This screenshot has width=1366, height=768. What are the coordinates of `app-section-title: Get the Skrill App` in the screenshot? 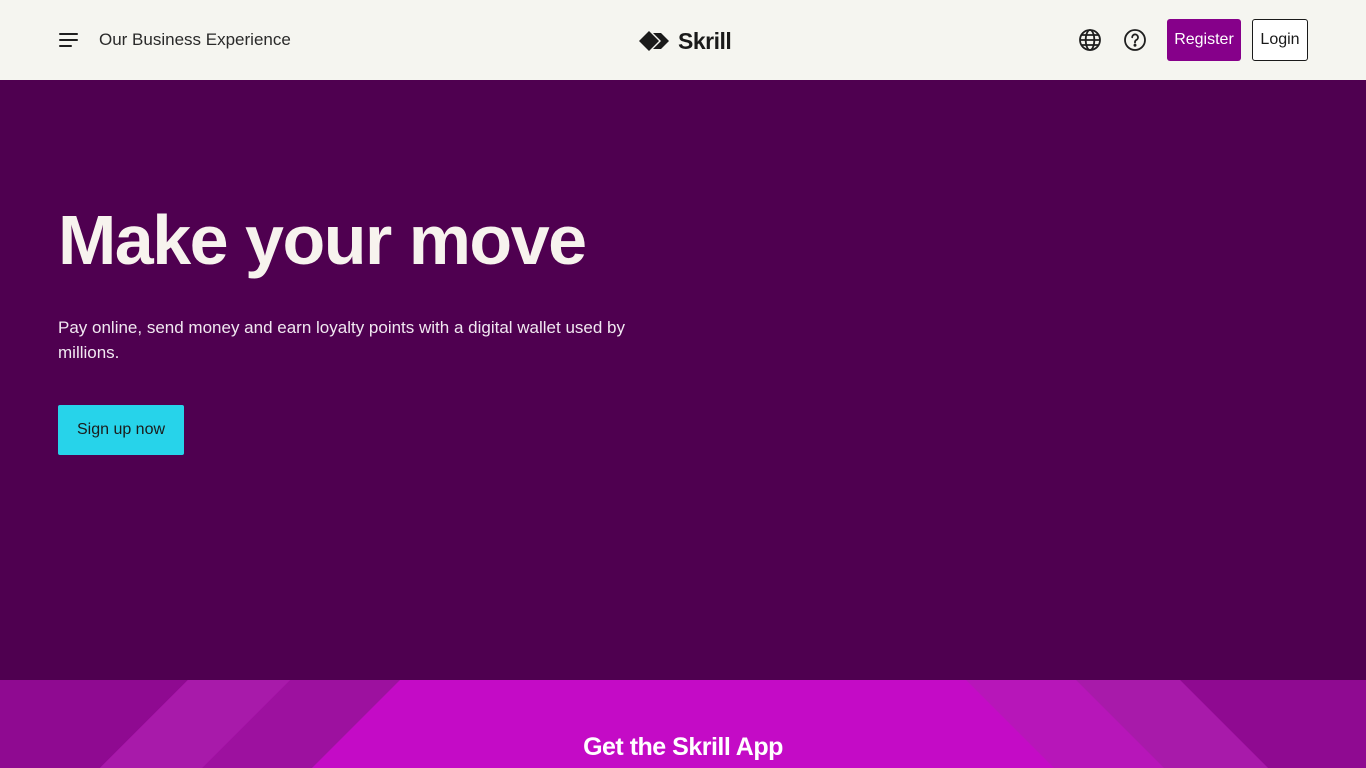 It's located at (683, 747).